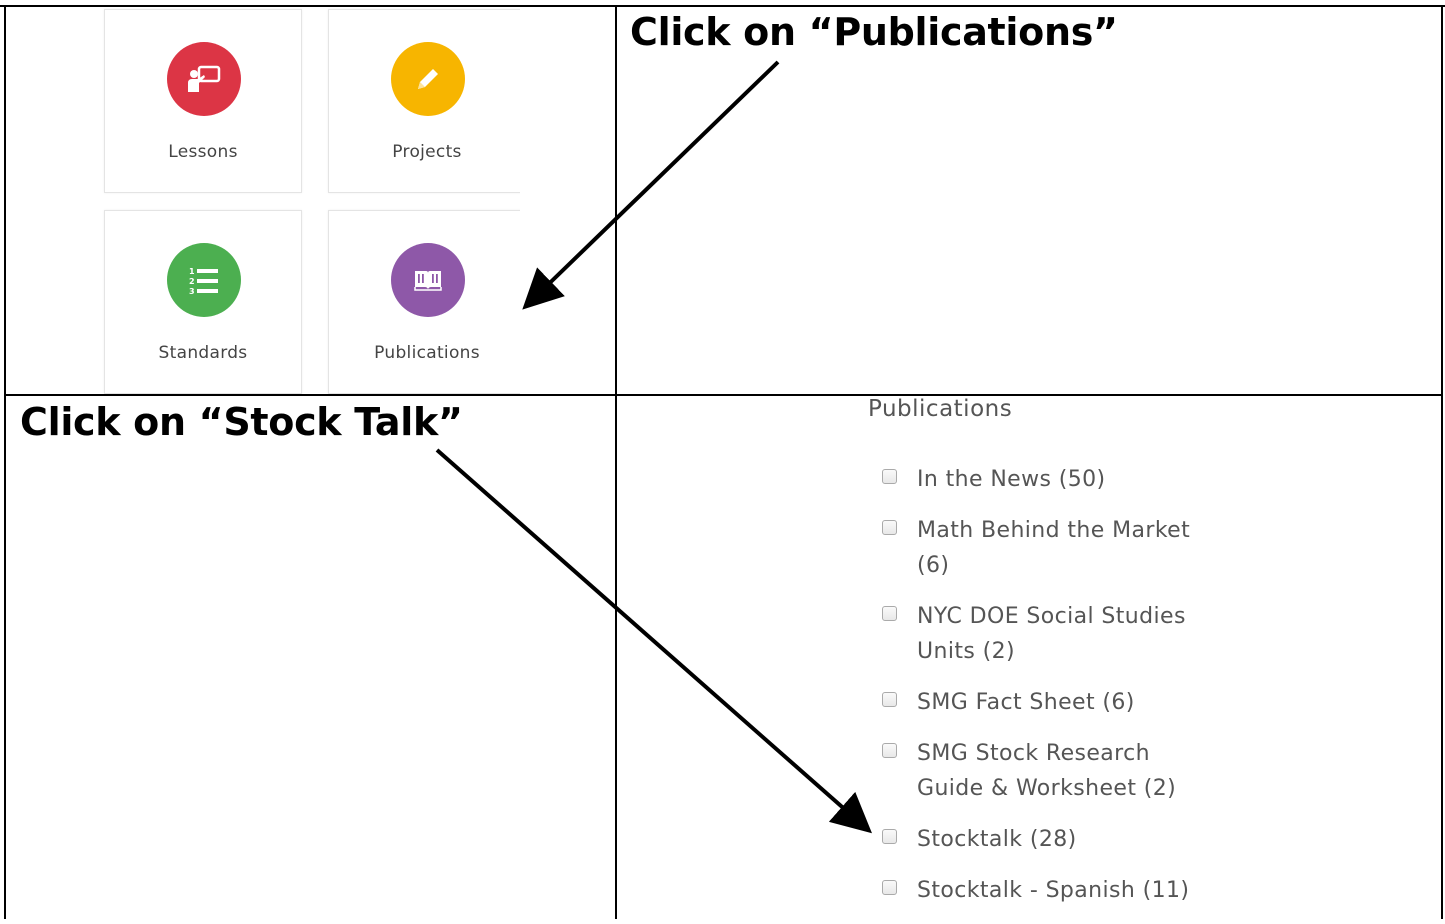  What do you see at coordinates (723, 395) in the screenshot?
I see `table-border-middle-horizontal` at bounding box center [723, 395].